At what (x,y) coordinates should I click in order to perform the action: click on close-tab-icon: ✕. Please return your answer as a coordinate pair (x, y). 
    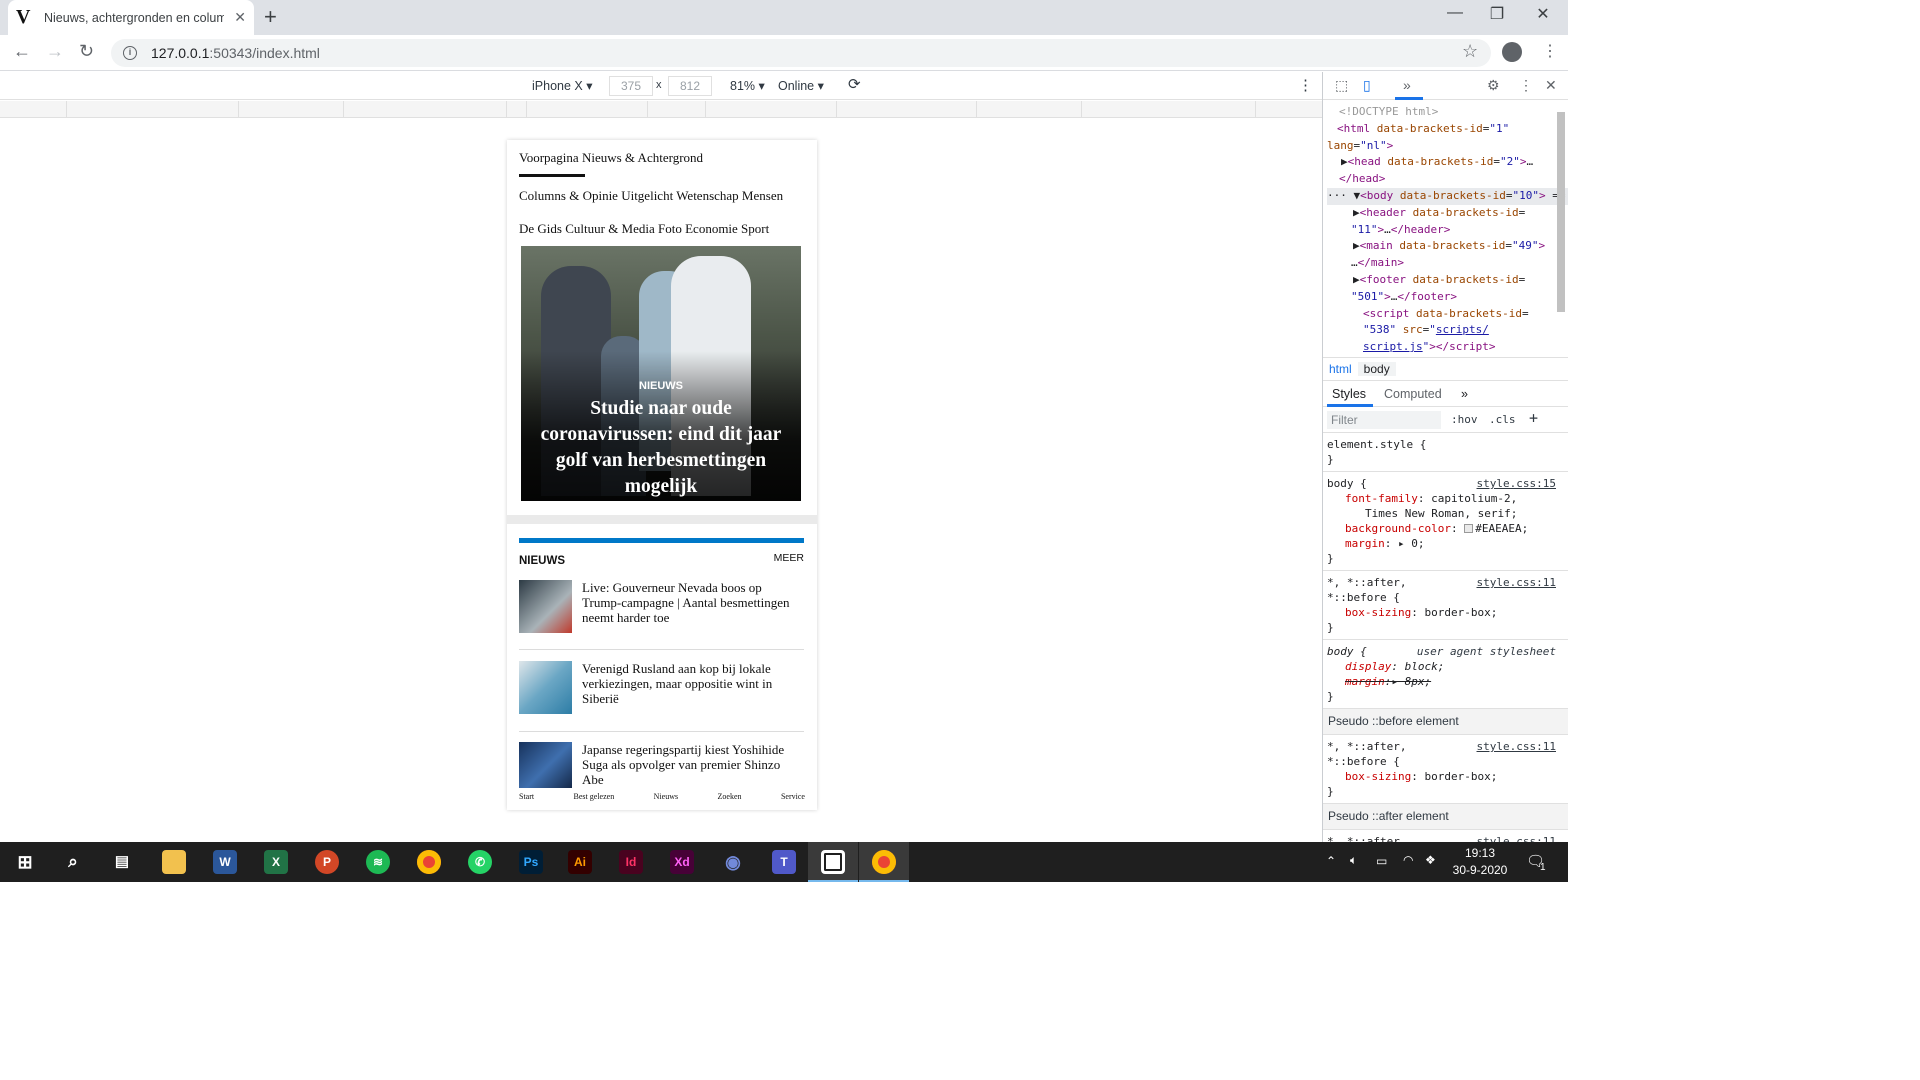
    Looking at the image, I should click on (240, 17).